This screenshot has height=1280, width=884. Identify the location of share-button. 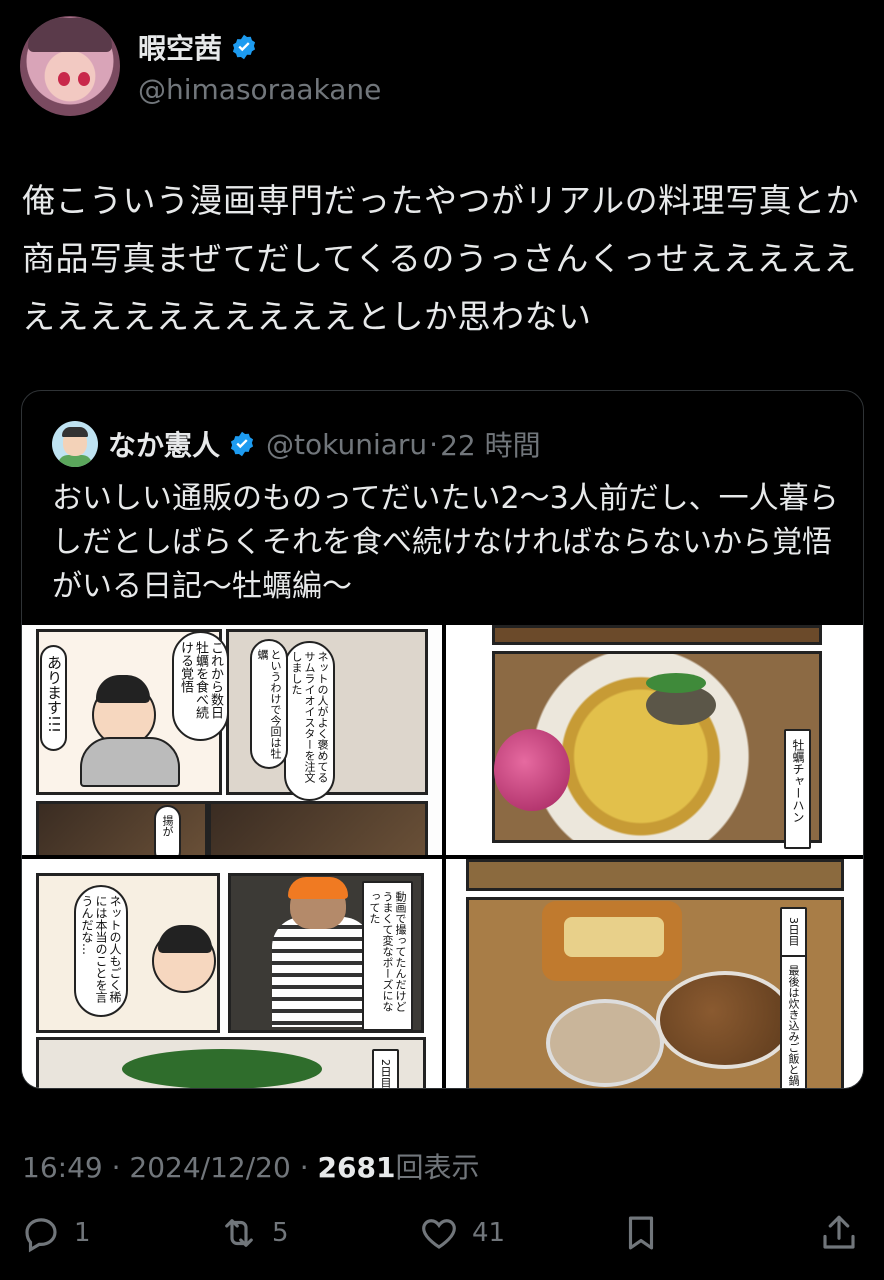
(839, 1233).